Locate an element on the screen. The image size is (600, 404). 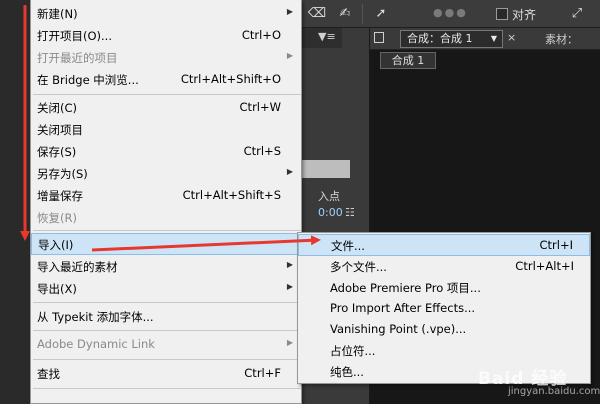
menu-item-label: 增量保存 is located at coordinates (60, 196).